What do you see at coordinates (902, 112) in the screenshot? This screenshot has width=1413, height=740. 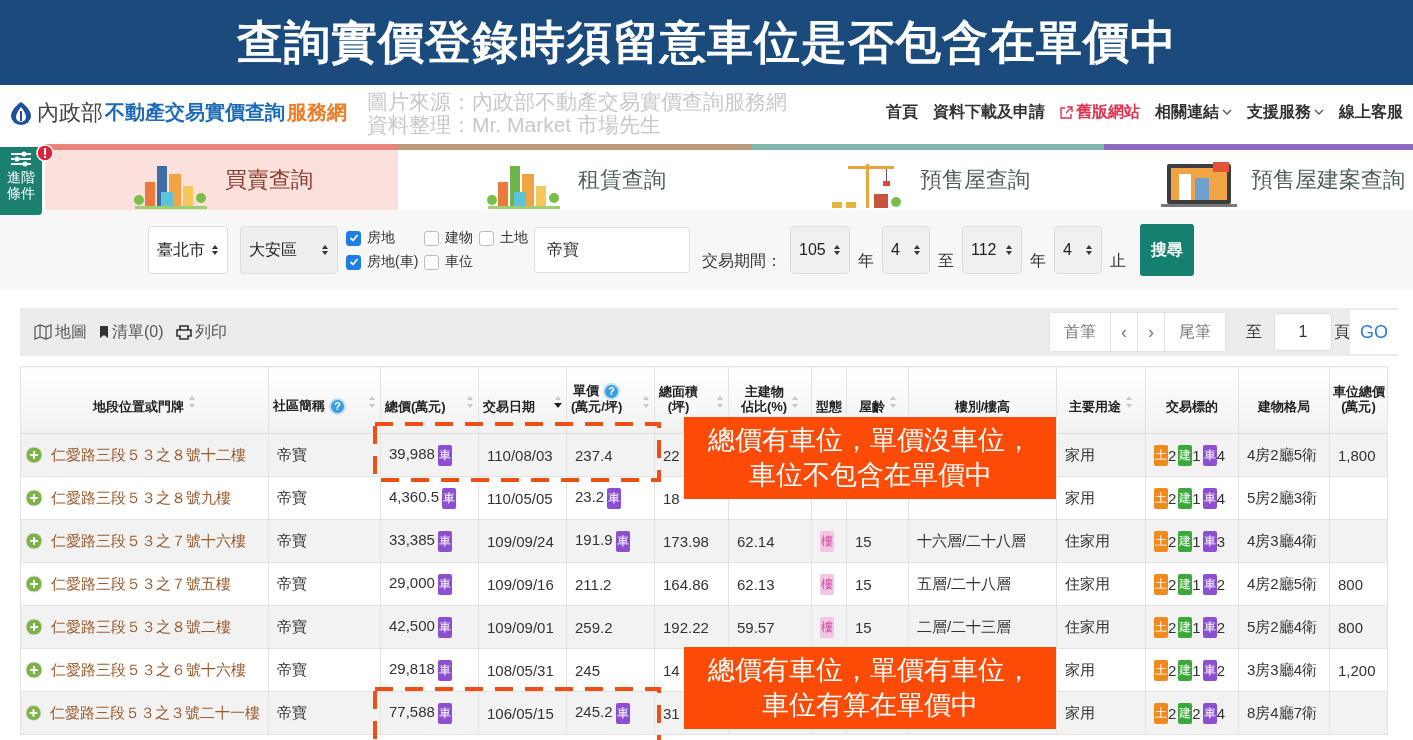 I see `nav-link: 首頁` at bounding box center [902, 112].